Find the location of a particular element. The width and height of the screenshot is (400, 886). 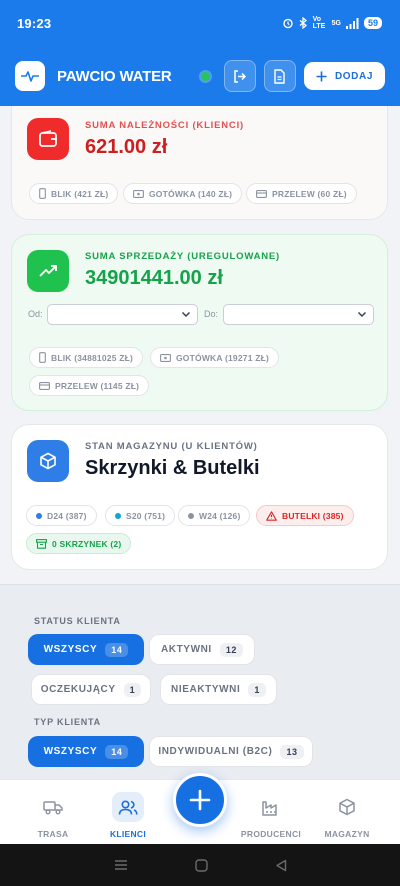

logout-button is located at coordinates (239, 76).